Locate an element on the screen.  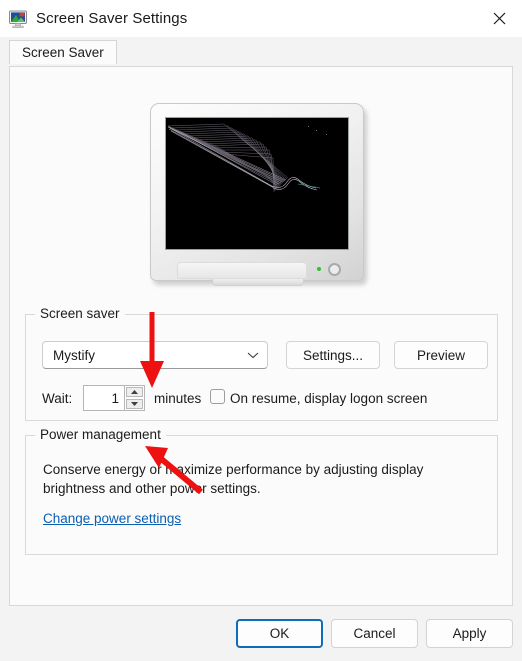
monitor-power-button-icon is located at coordinates (334, 269).